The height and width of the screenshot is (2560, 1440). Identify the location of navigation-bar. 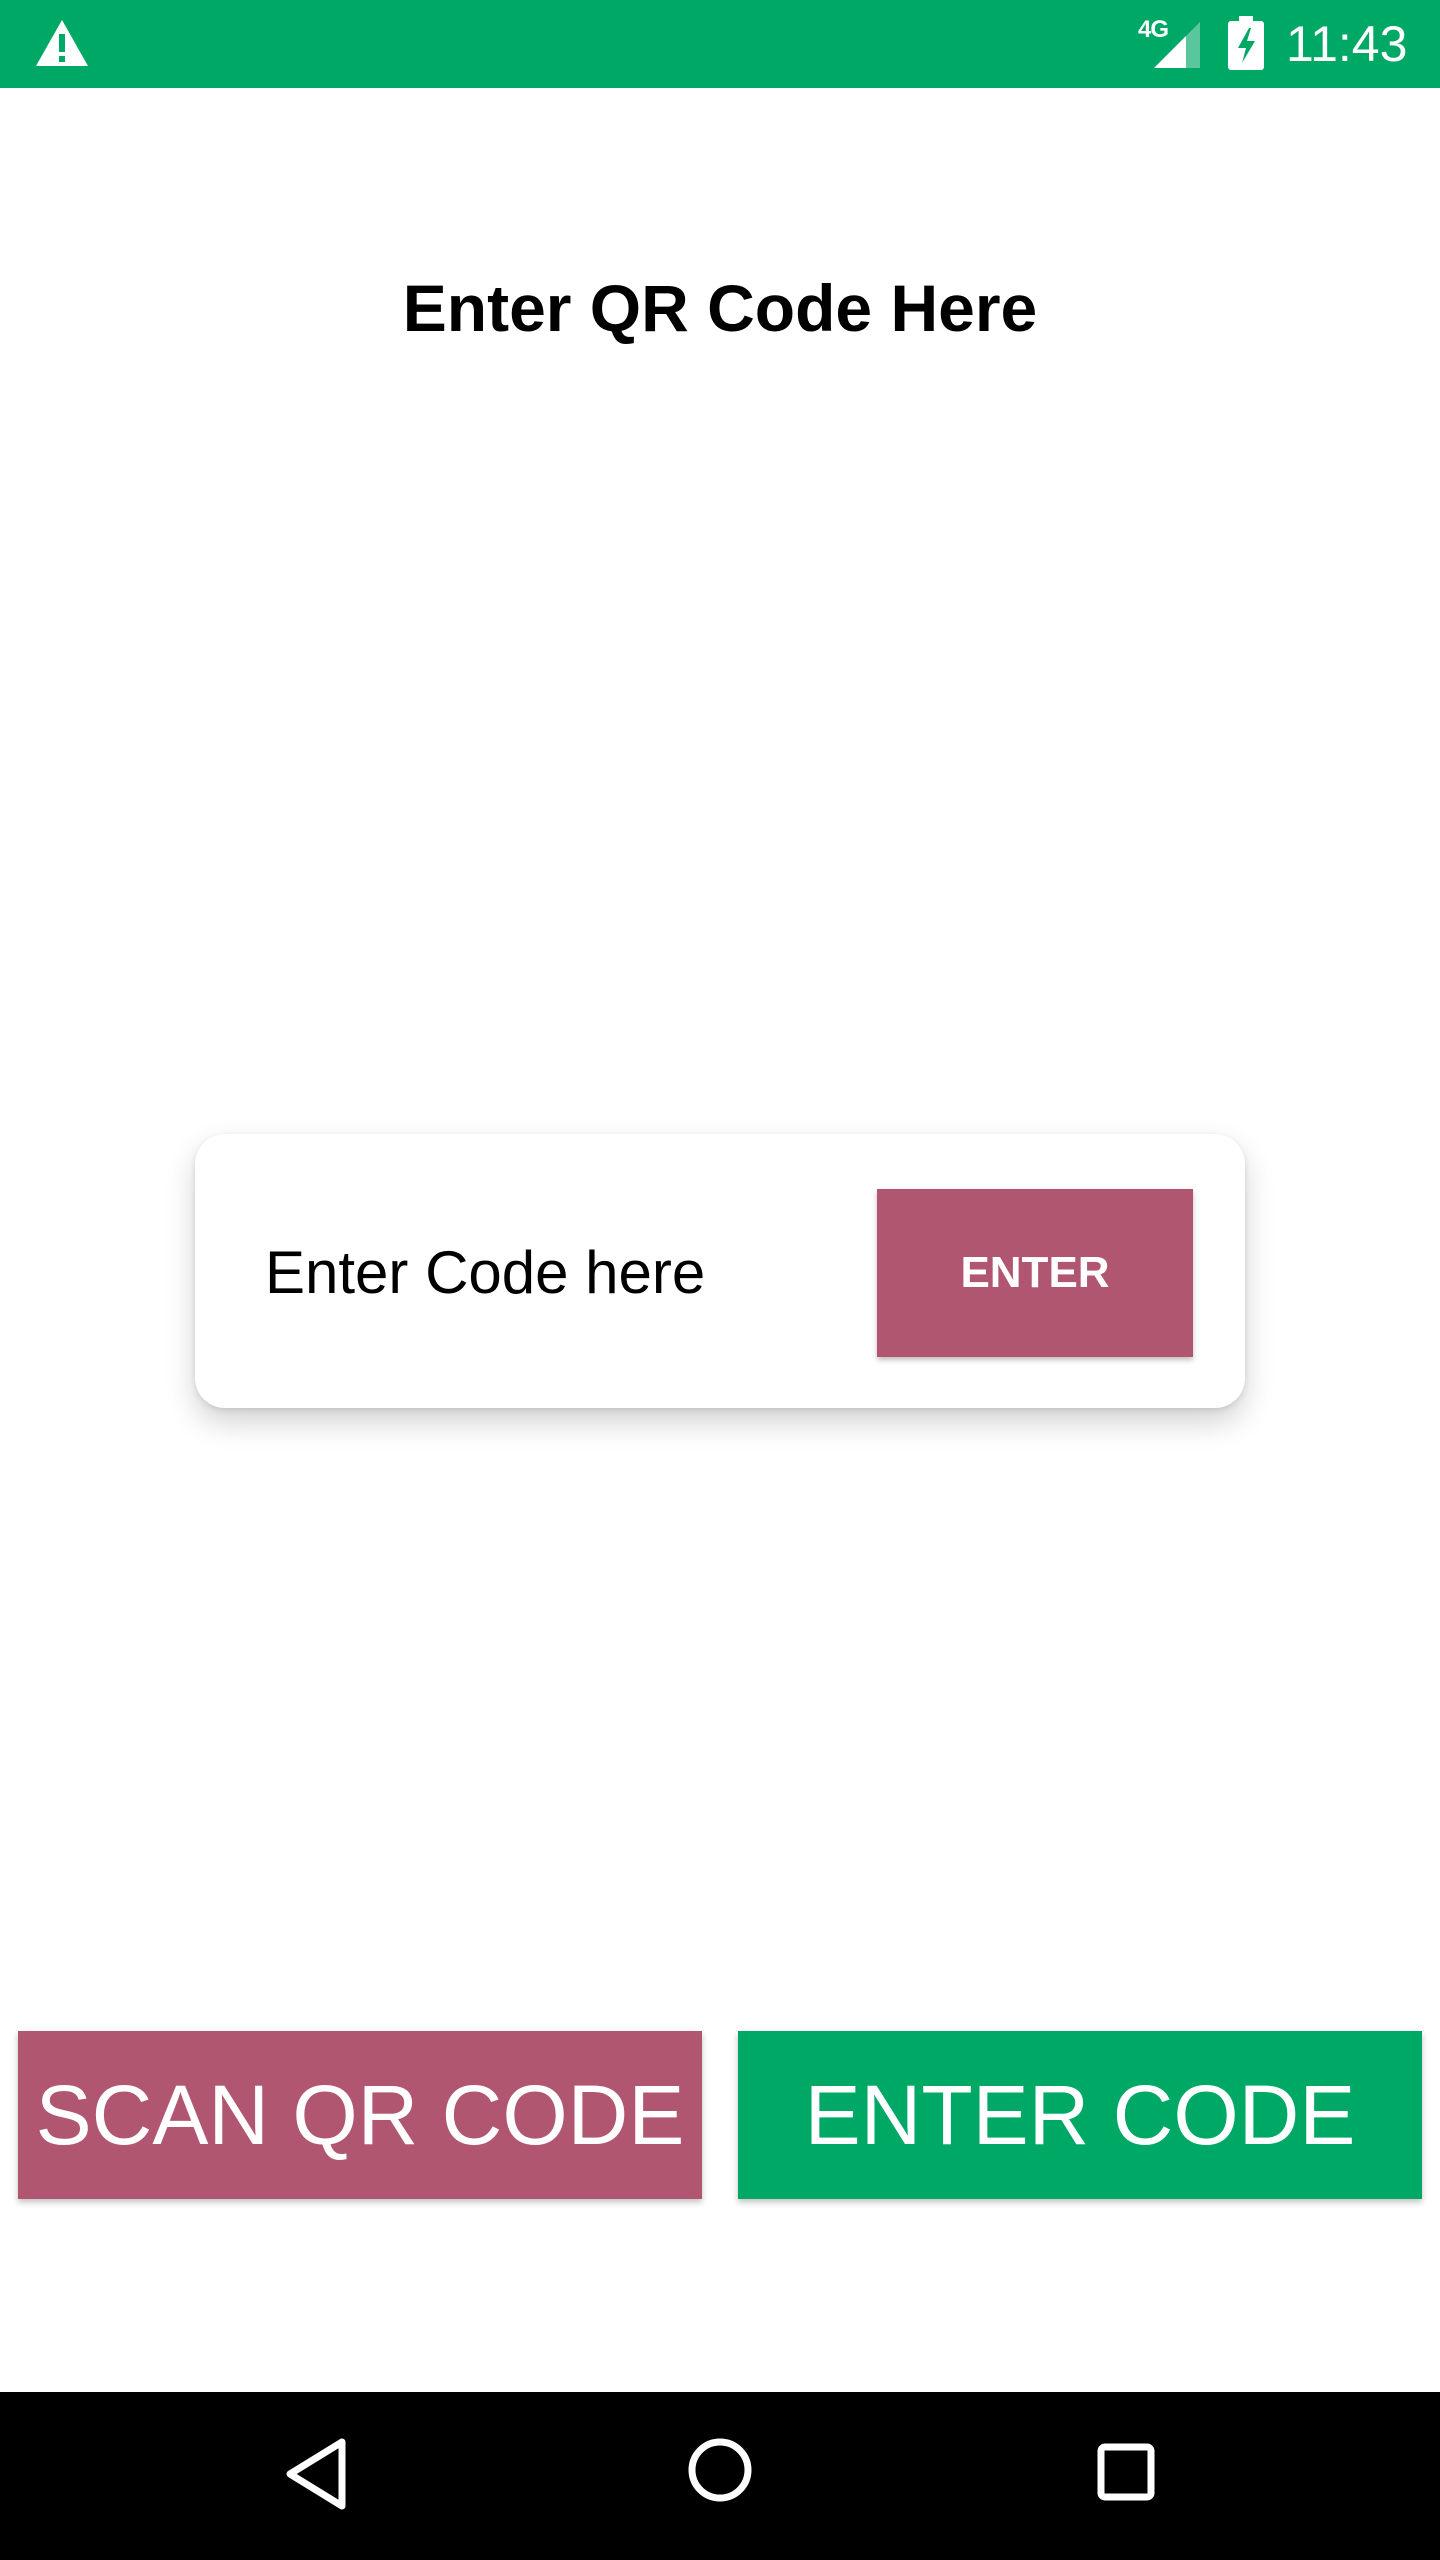
(720, 2476).